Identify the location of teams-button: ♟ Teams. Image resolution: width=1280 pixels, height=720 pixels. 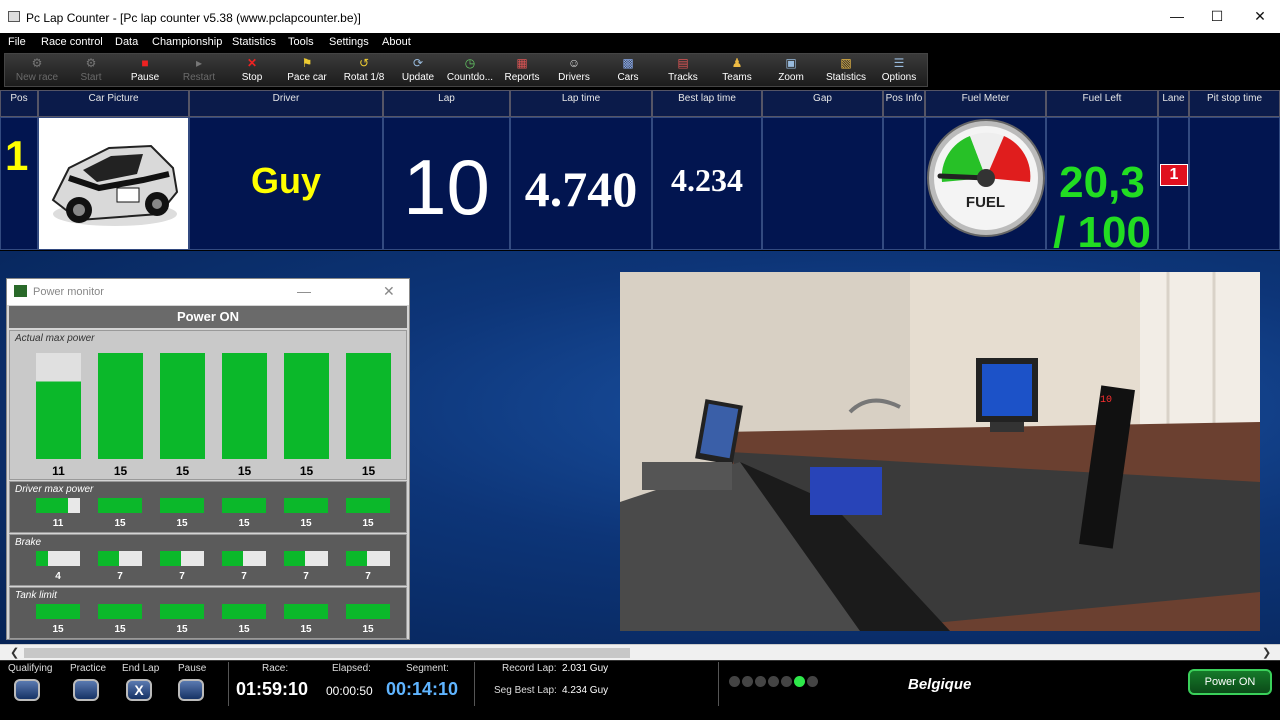
(737, 71).